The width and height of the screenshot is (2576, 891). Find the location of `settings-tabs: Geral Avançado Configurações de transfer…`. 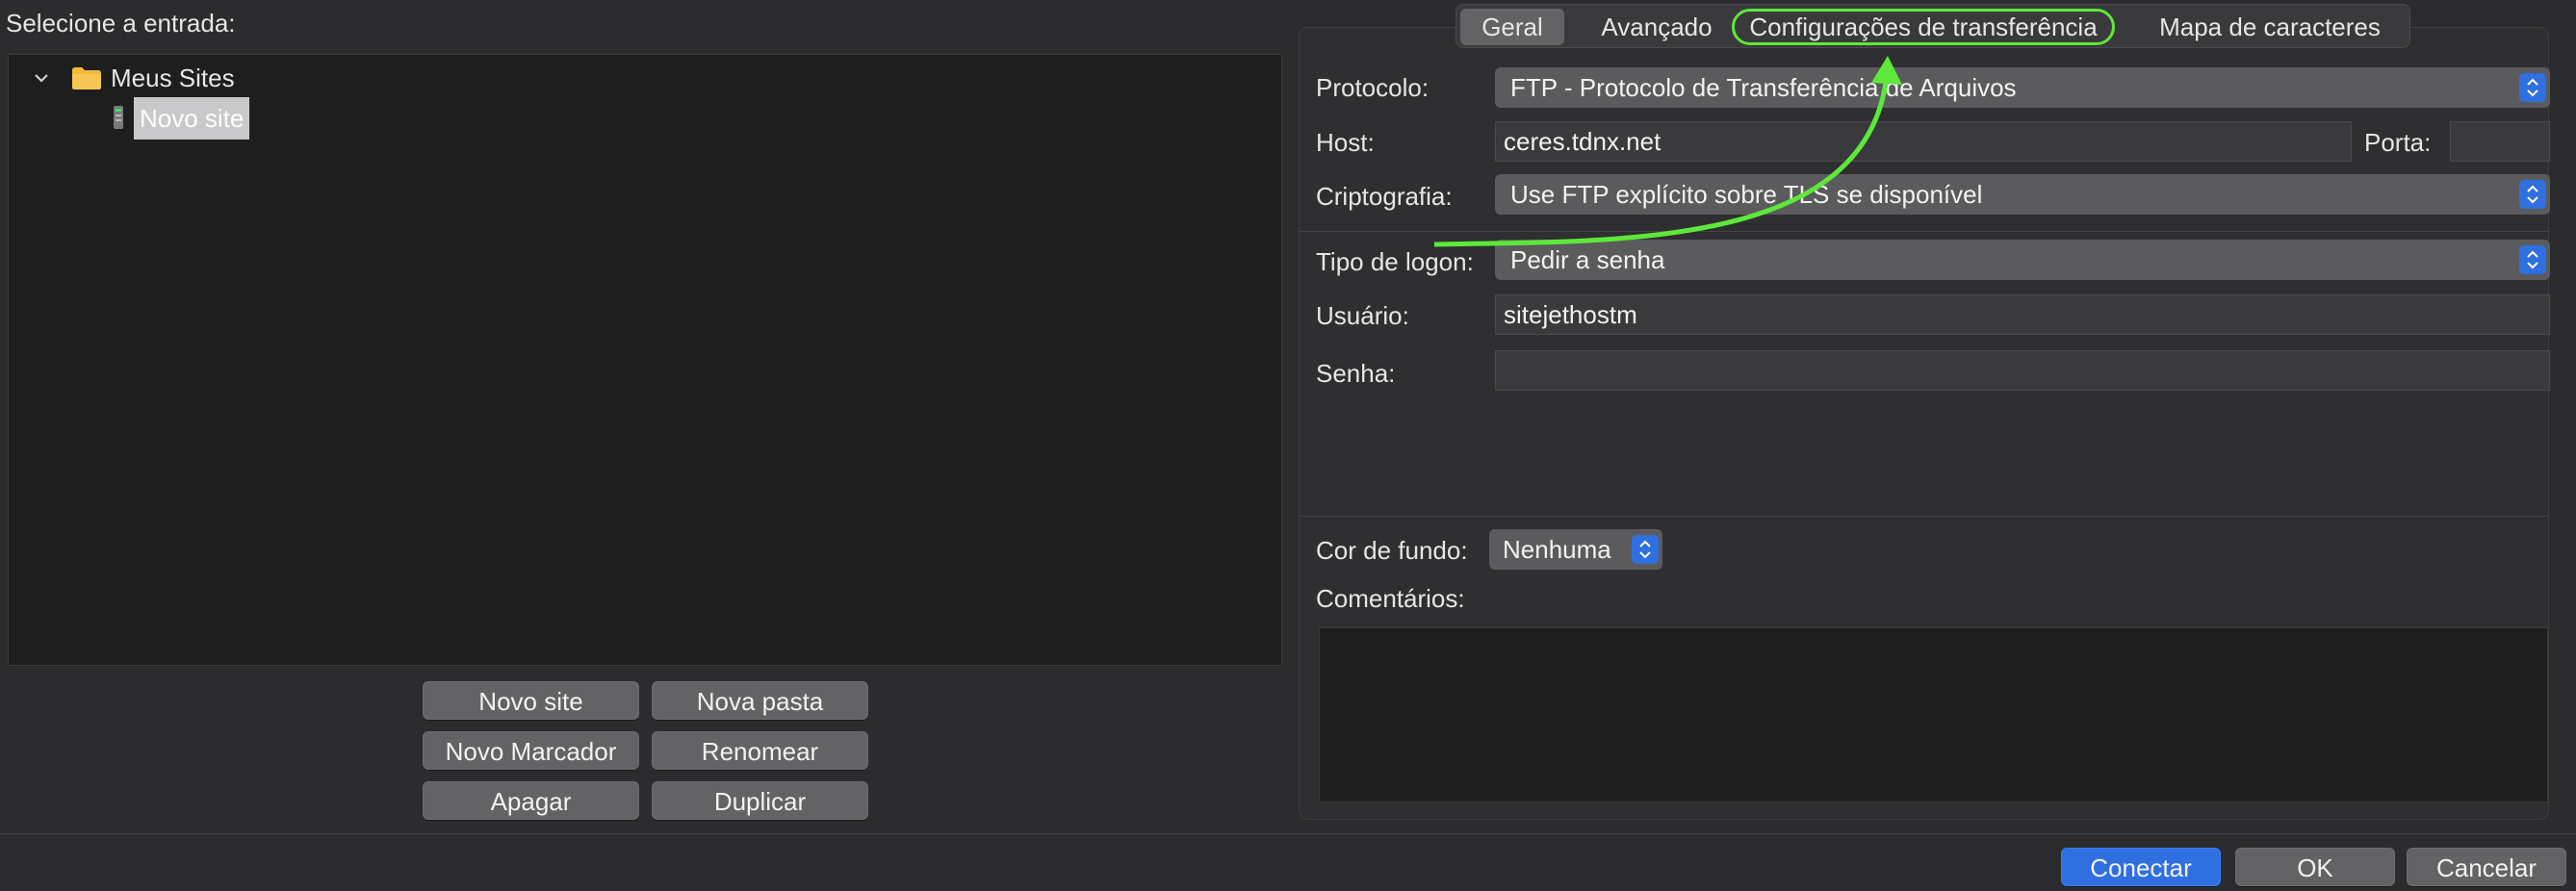

settings-tabs: Geral Avançado Configurações de transfer… is located at coordinates (1932, 26).